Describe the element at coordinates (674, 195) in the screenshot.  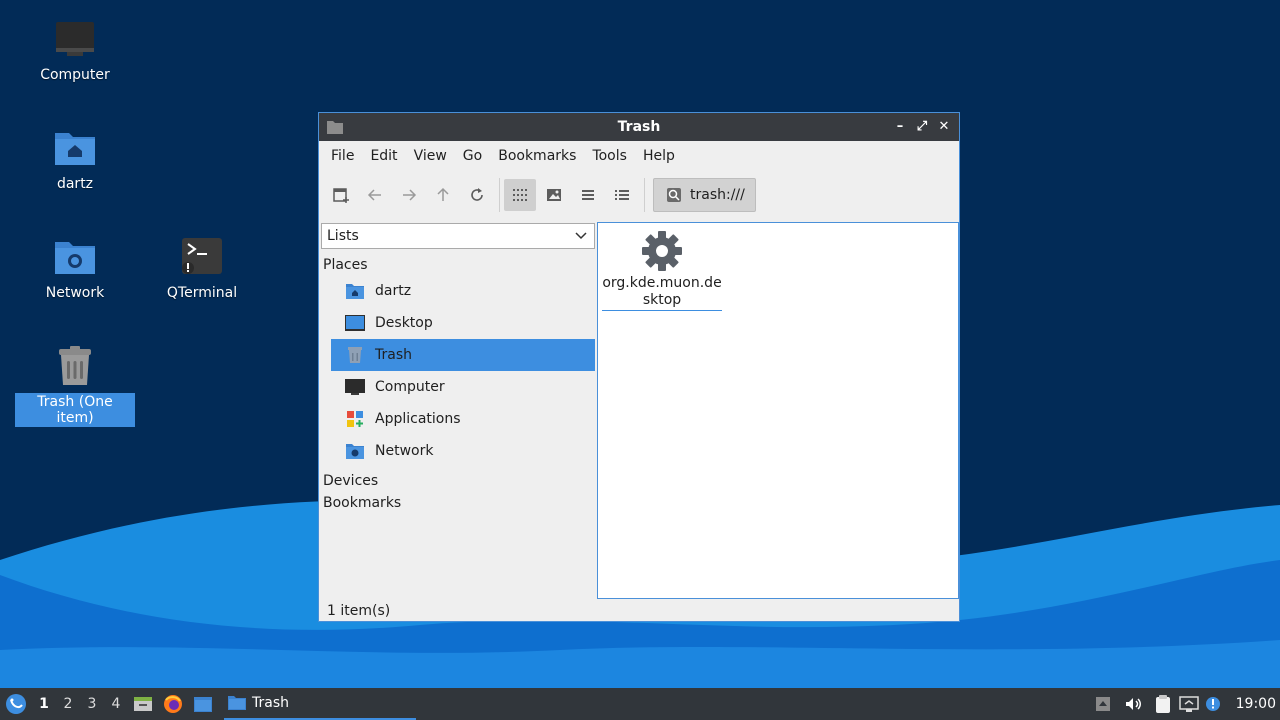
I see `search-icon` at that location.